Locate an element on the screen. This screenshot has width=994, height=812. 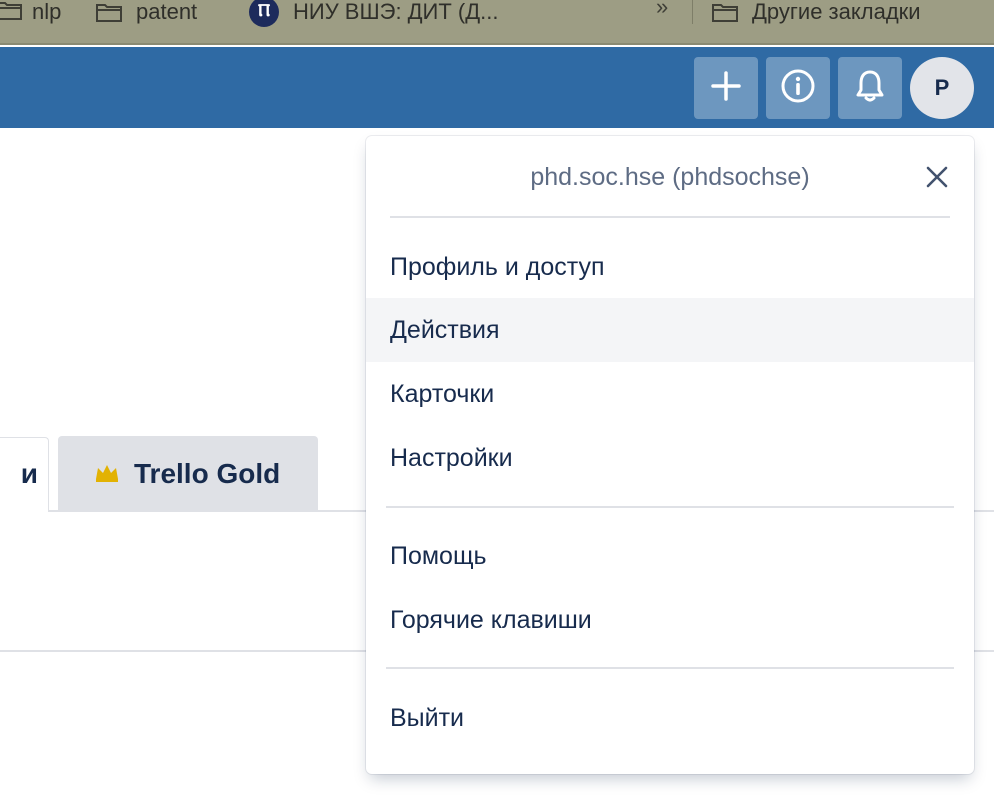
close-button is located at coordinates (937, 179).